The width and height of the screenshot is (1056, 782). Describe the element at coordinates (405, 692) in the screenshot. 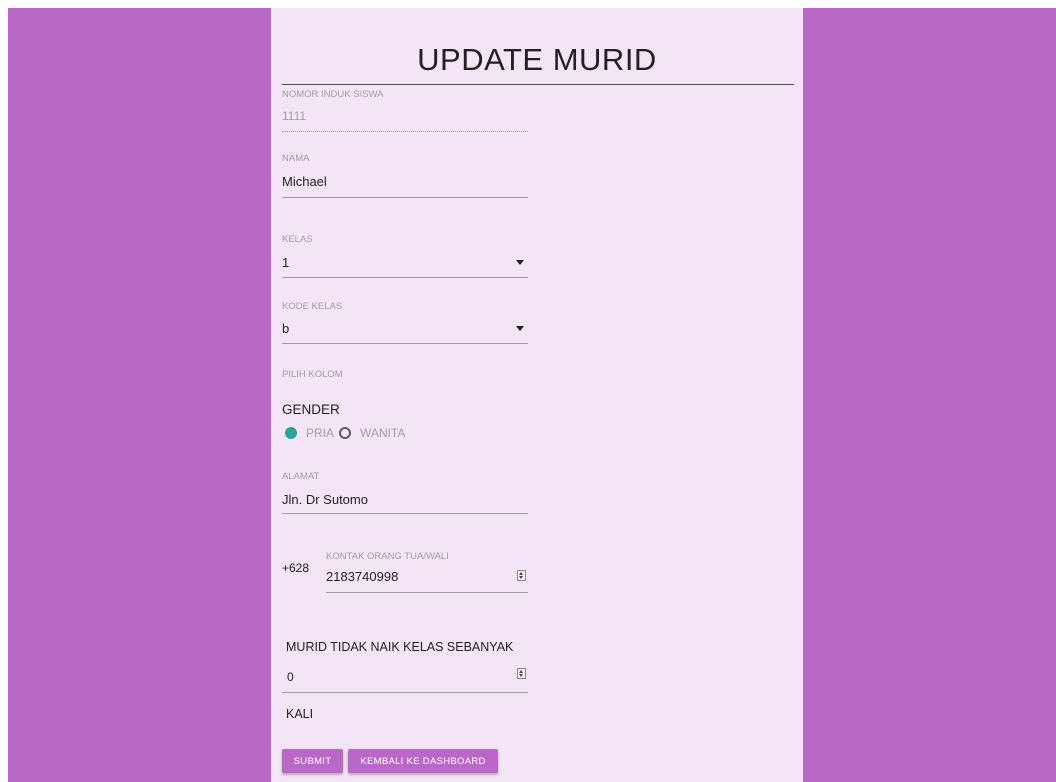

I see `tidak-naik-underline` at that location.